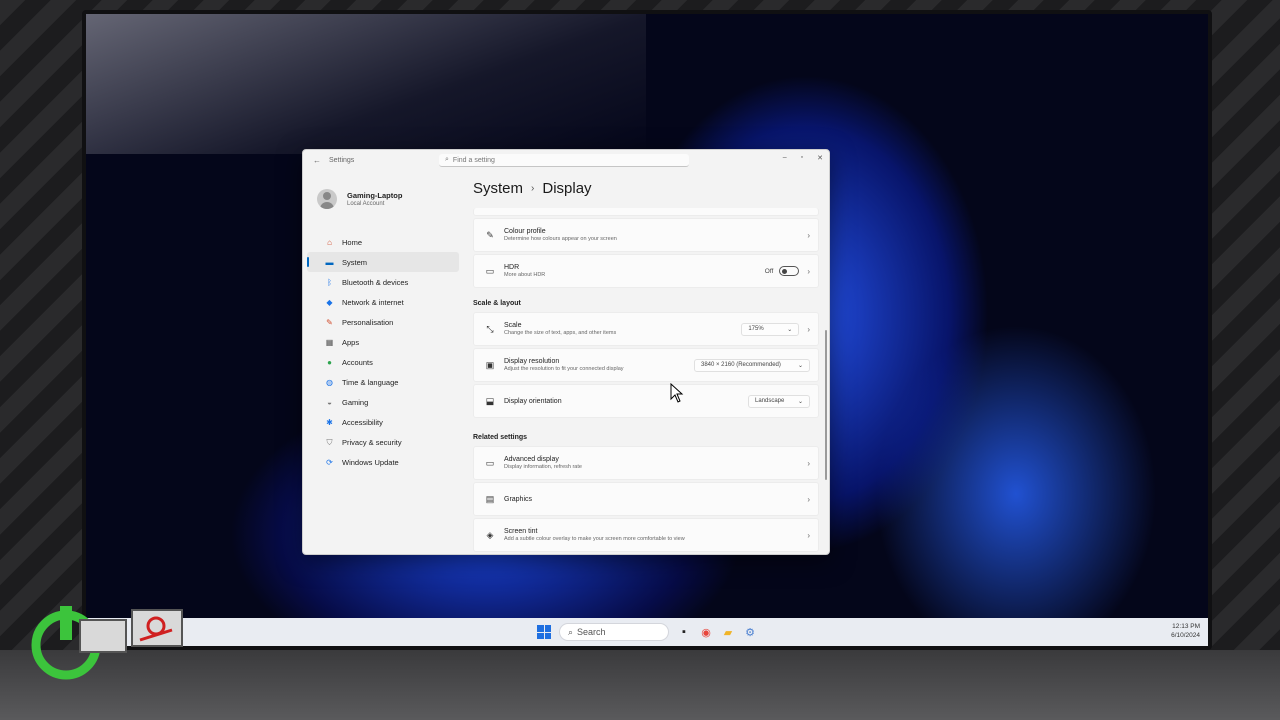 The width and height of the screenshot is (1280, 720). I want to click on shield-icon: ⛉, so click(329, 442).